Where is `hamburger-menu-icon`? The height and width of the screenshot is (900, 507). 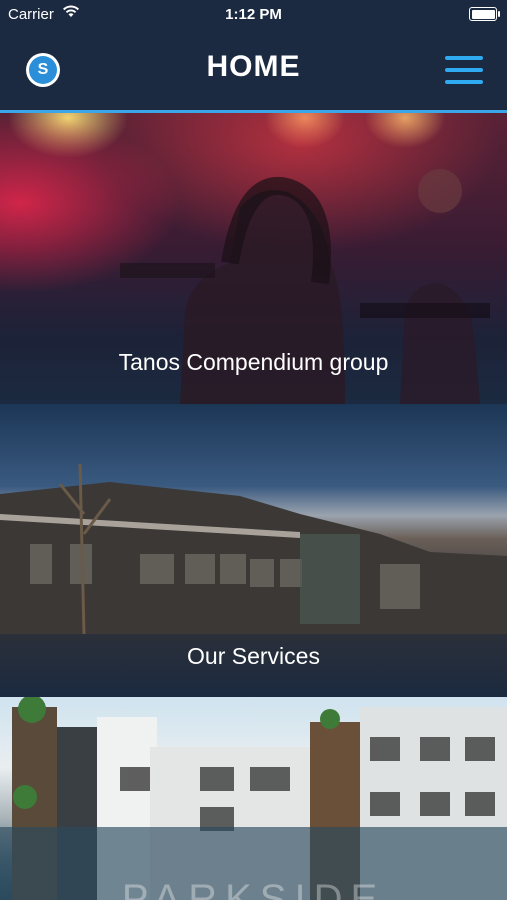
hamburger-menu-icon is located at coordinates (464, 70).